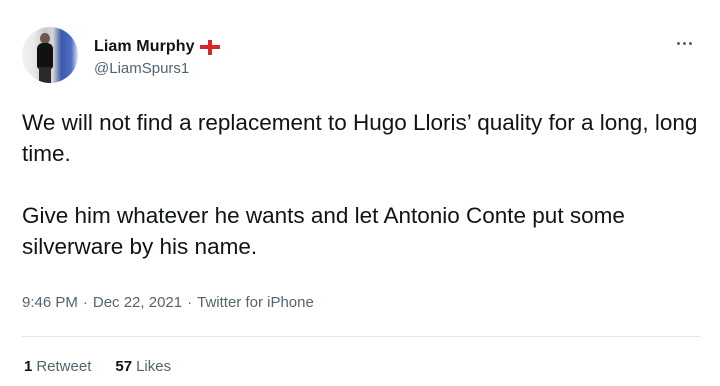 Image resolution: width=720 pixels, height=386 pixels. Describe the element at coordinates (154, 366) in the screenshot. I see `likes-label: Likes` at that location.